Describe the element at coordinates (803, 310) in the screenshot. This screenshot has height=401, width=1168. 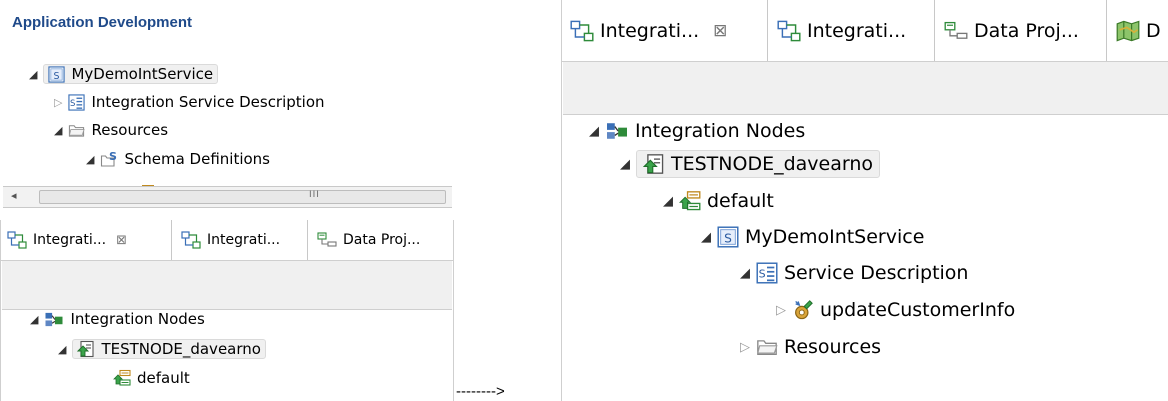
I see `operation-icon` at that location.